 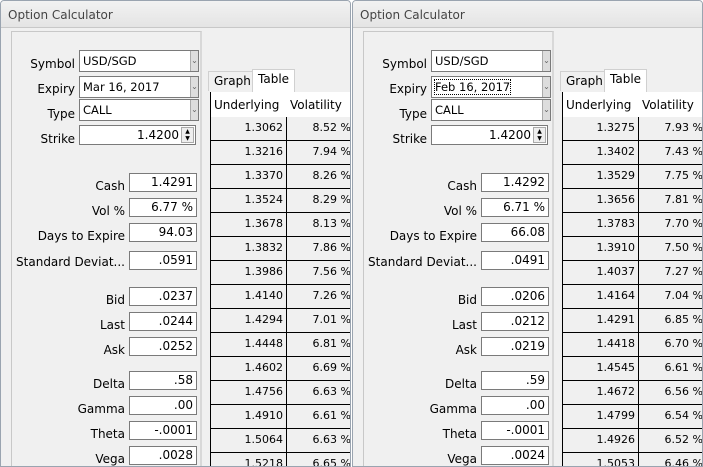 What do you see at coordinates (163, 207) in the screenshot?
I see `vol-field: 6.77 %` at bounding box center [163, 207].